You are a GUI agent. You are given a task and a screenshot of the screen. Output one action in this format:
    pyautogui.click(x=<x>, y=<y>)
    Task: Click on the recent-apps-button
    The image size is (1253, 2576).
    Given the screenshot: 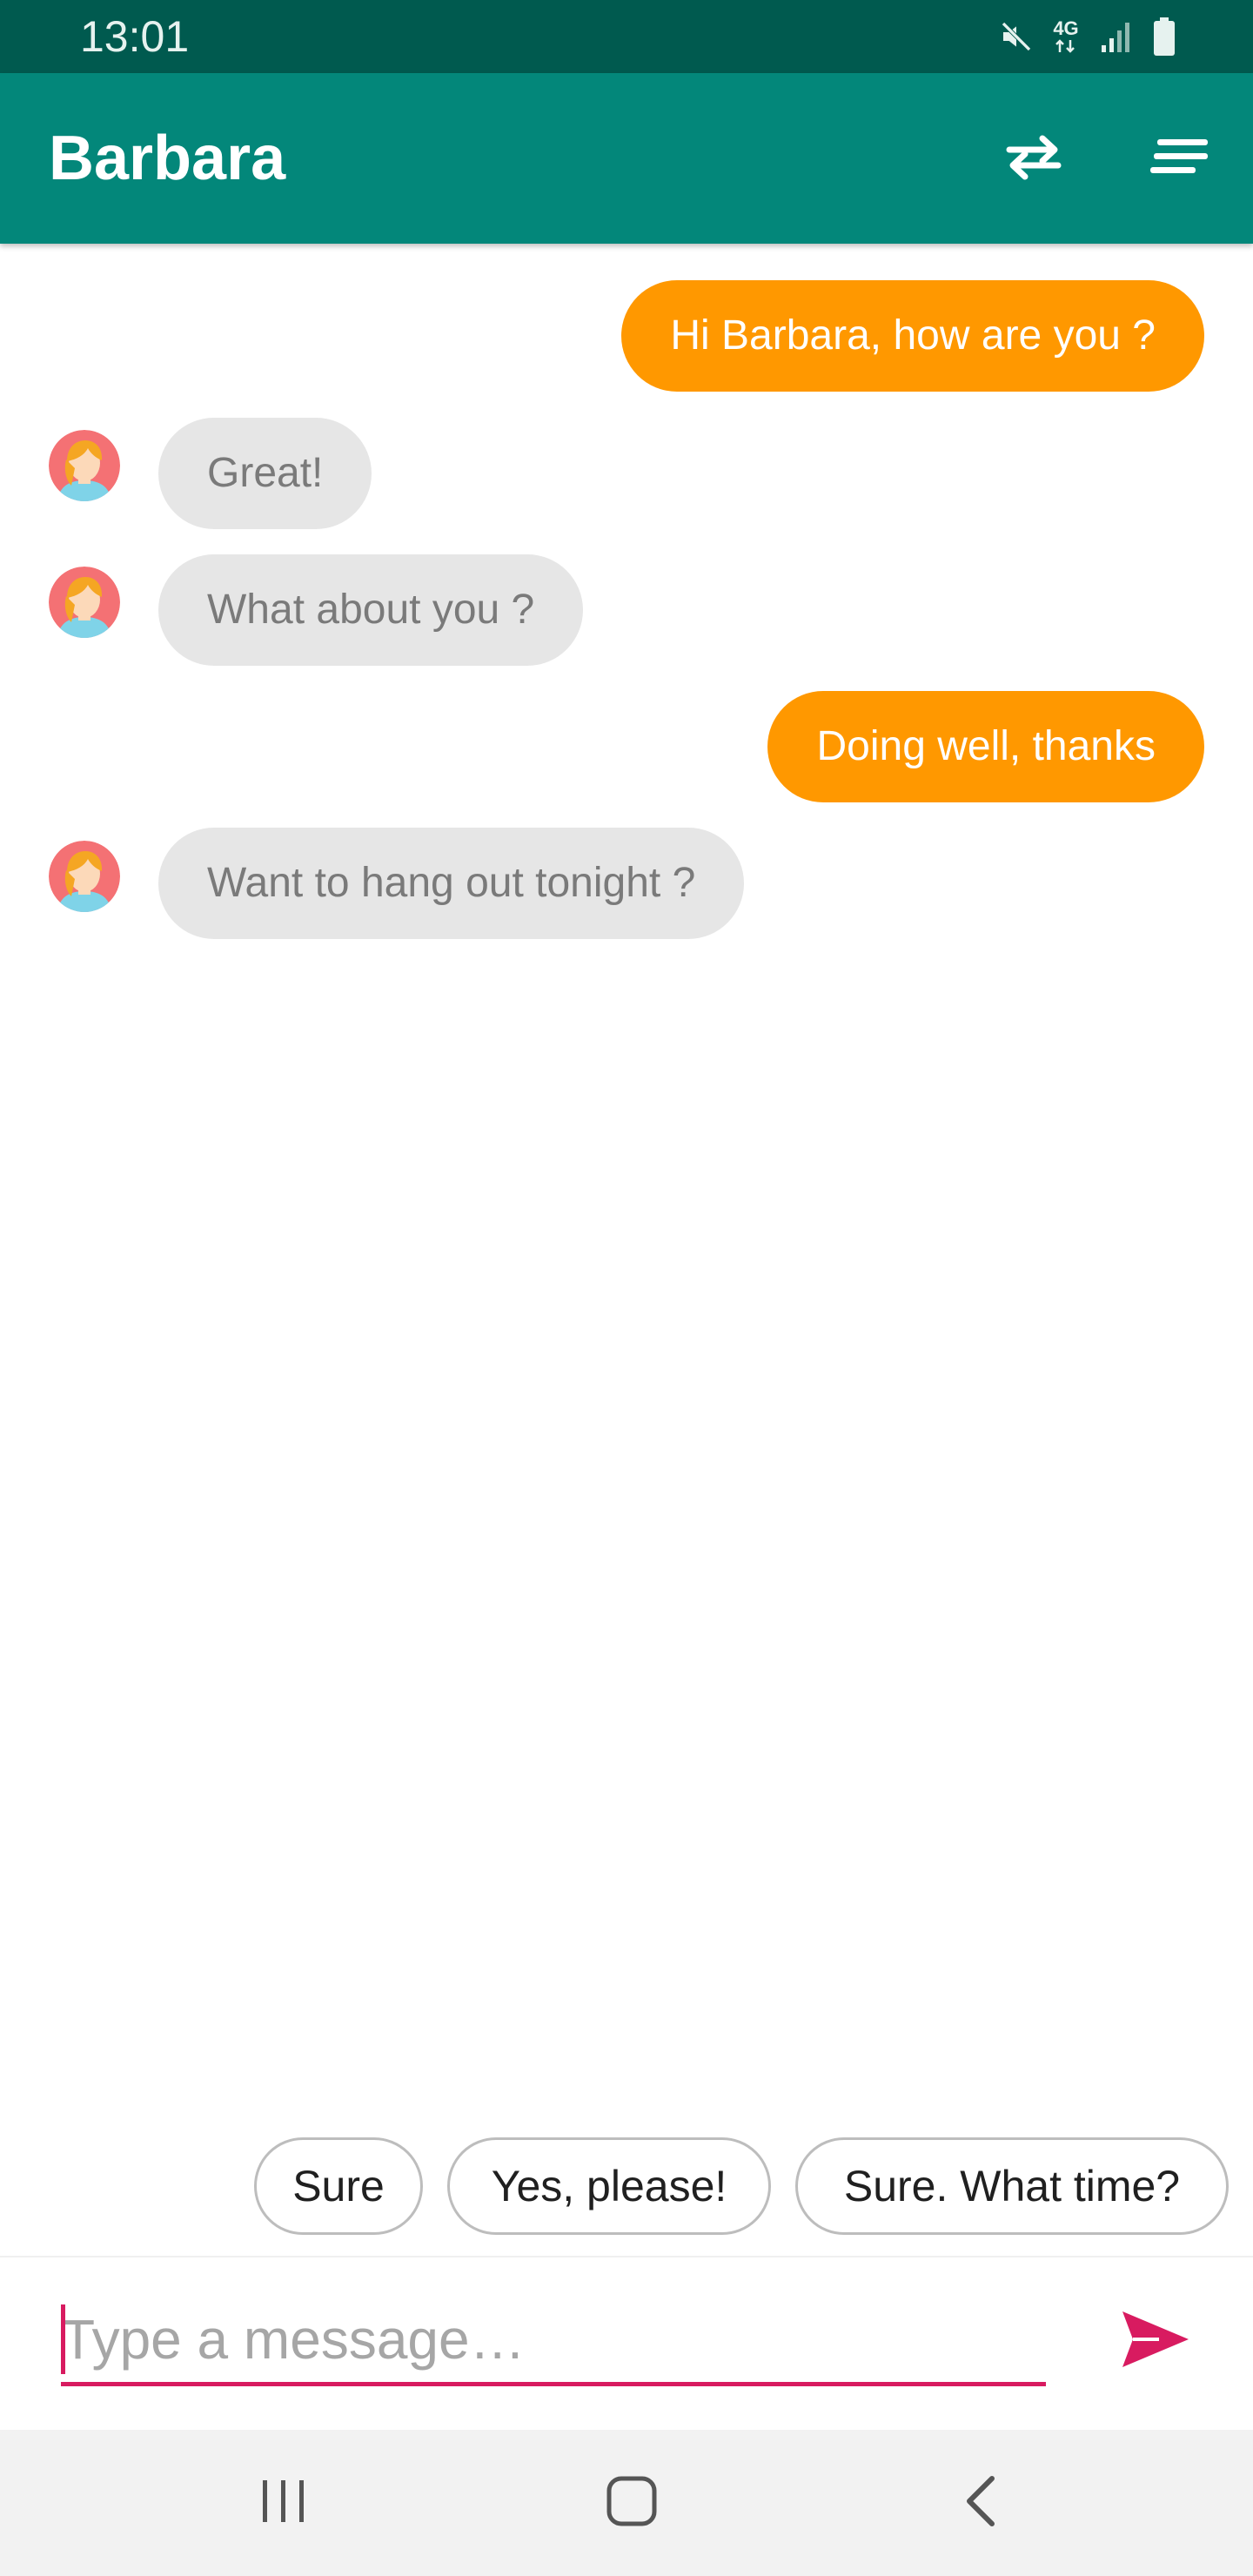 What is the action you would take?
    pyautogui.click(x=283, y=2503)
    